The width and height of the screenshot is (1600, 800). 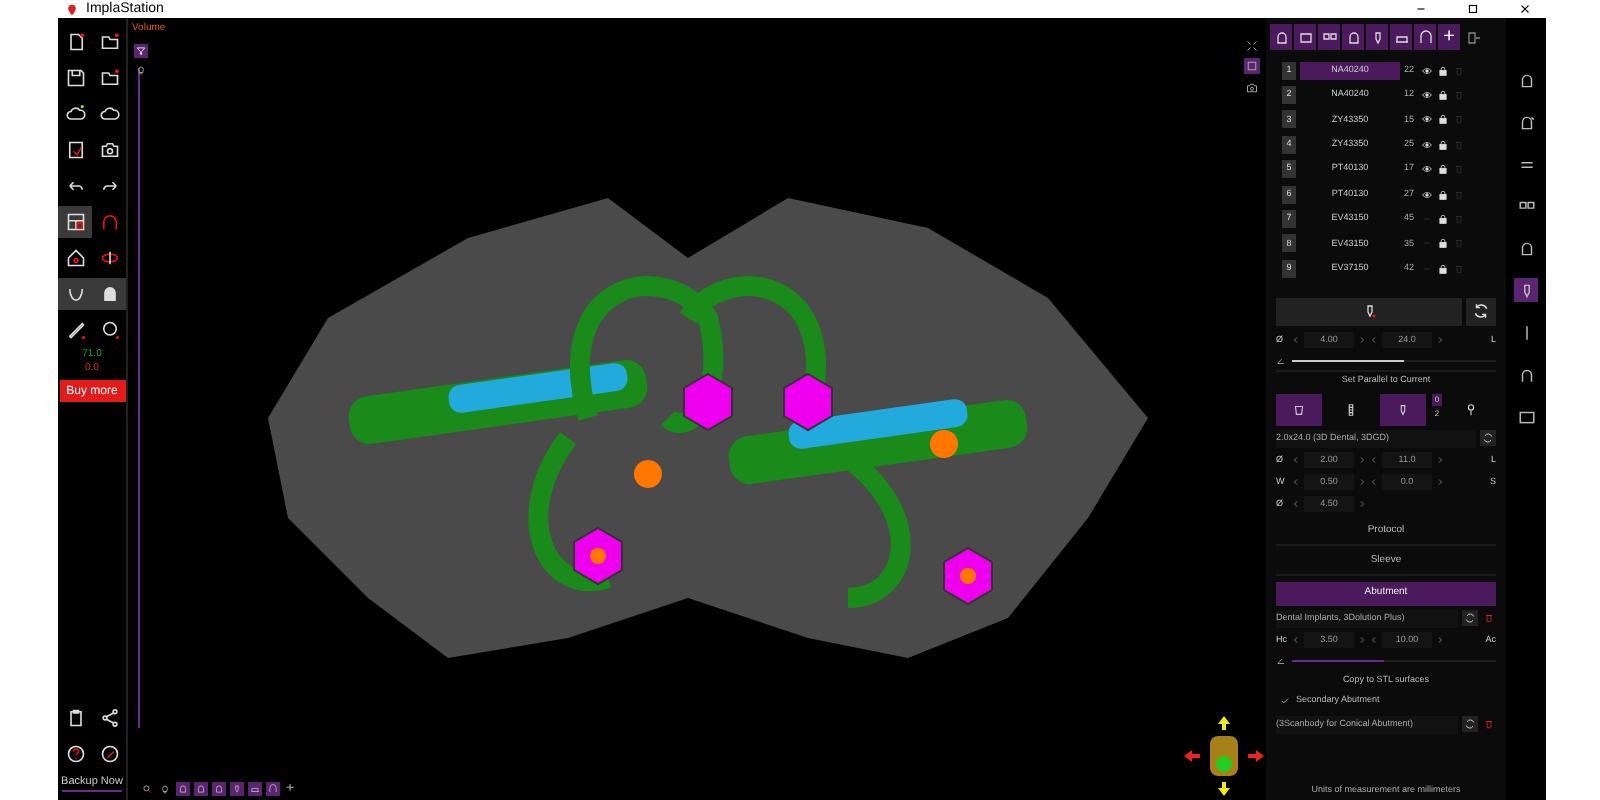 What do you see at coordinates (1351, 409) in the screenshot?
I see `screw-icon` at bounding box center [1351, 409].